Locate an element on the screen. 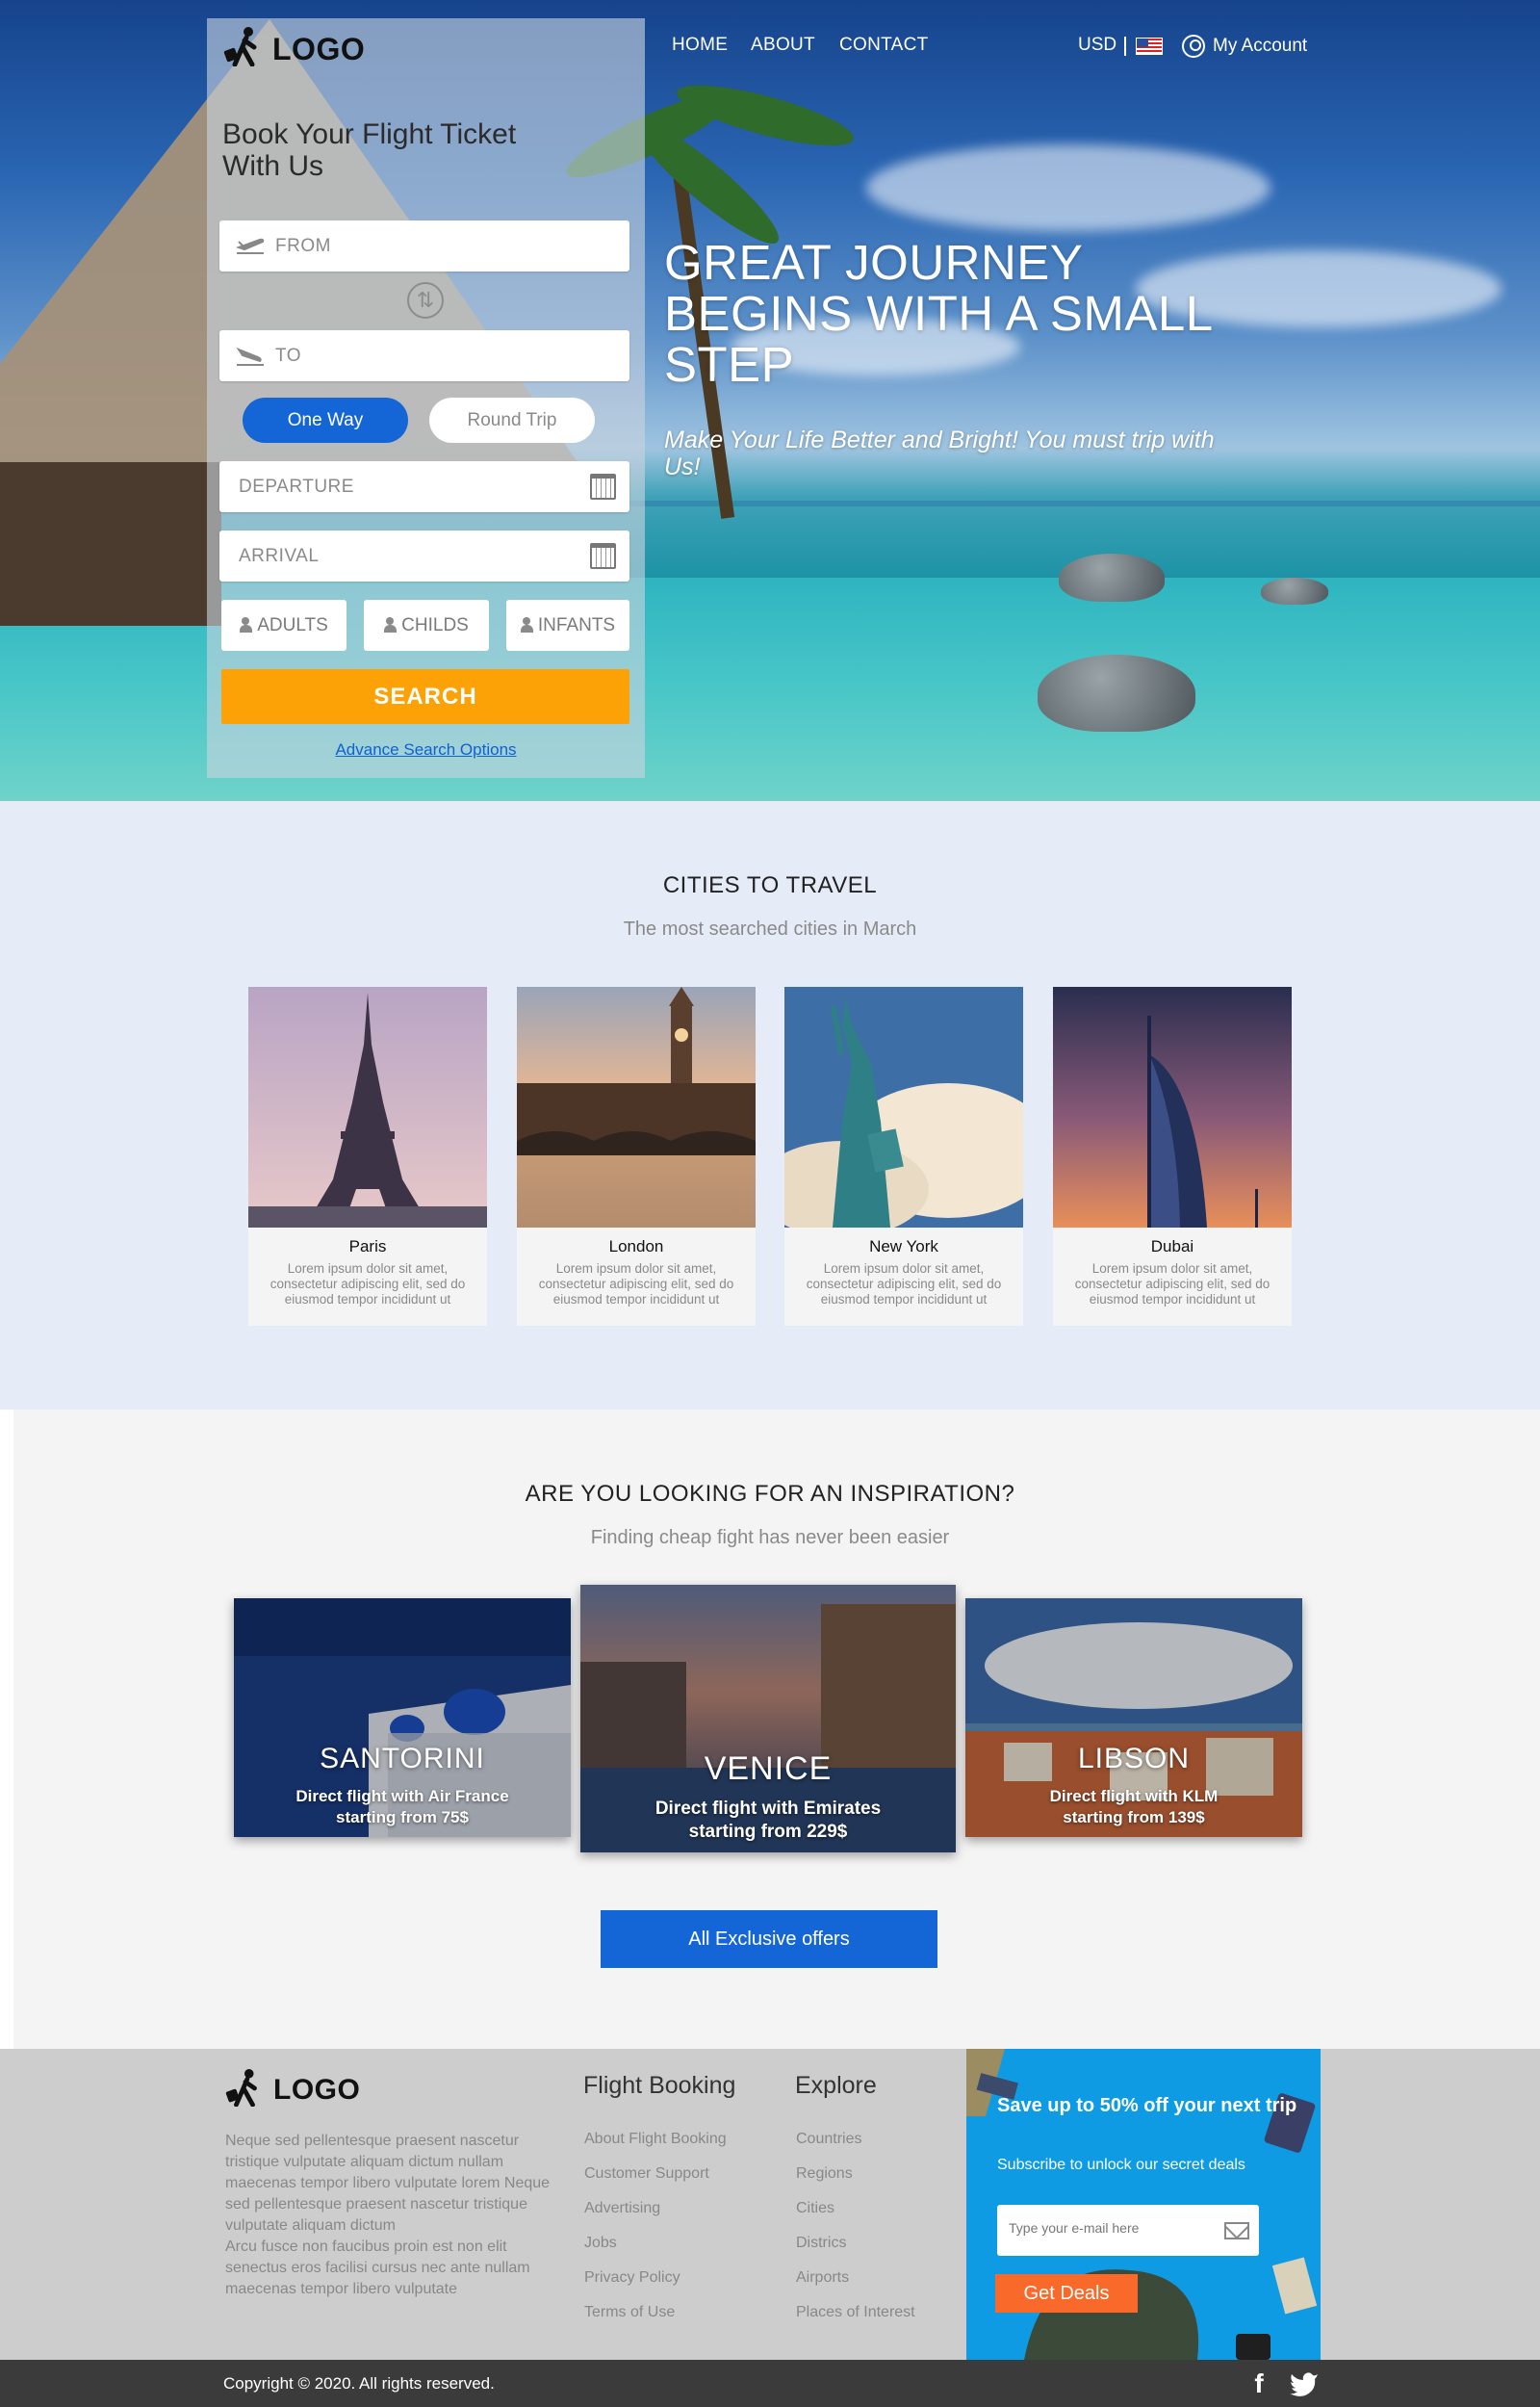 Image resolution: width=1540 pixels, height=2407 pixels. destination-price-line: starting from 139$ is located at coordinates (1133, 1817).